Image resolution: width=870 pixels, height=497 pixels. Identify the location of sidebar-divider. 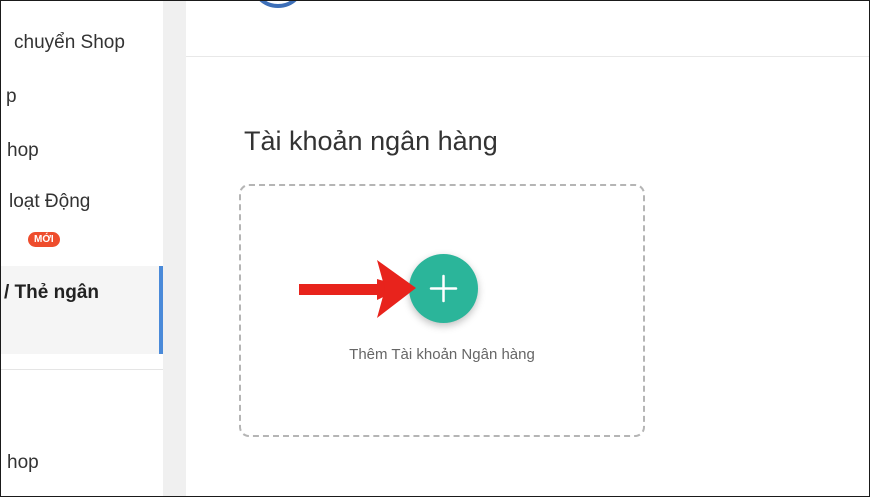
(81, 369).